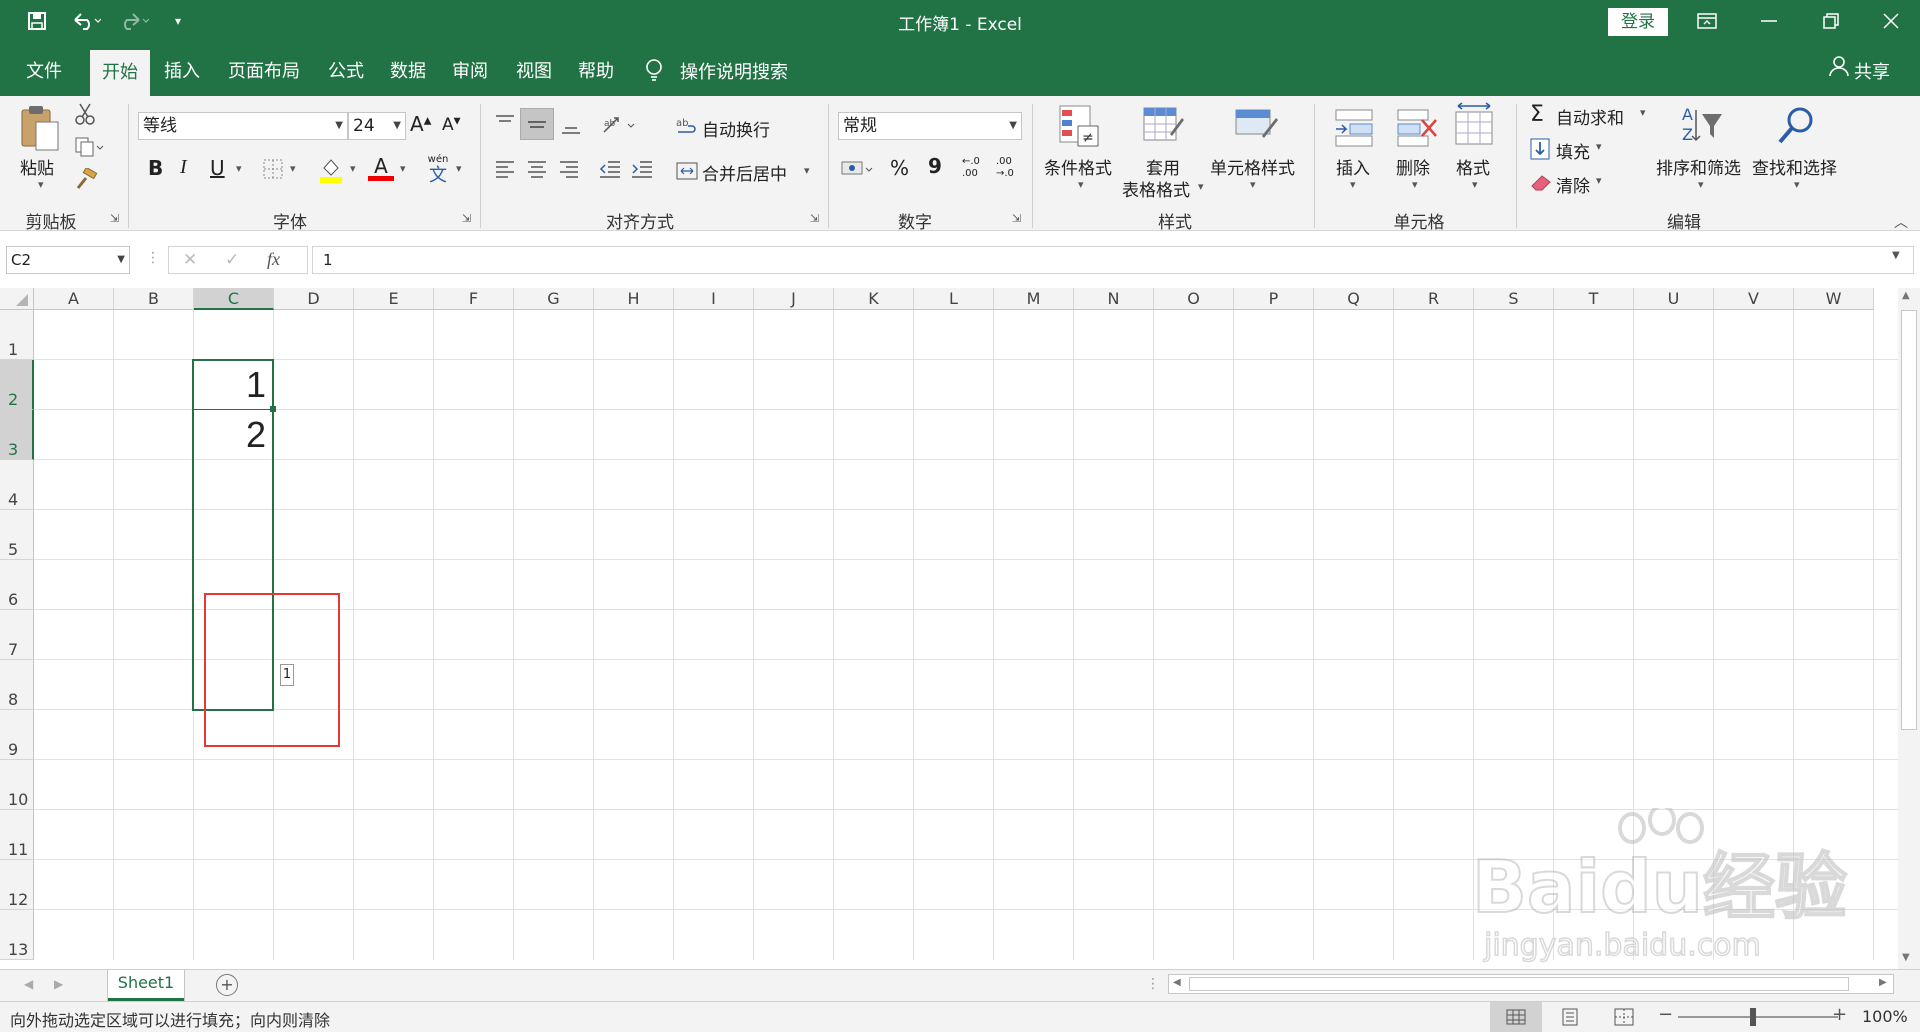 Image resolution: width=1920 pixels, height=1032 pixels. I want to click on column-header-c: C, so click(234, 299).